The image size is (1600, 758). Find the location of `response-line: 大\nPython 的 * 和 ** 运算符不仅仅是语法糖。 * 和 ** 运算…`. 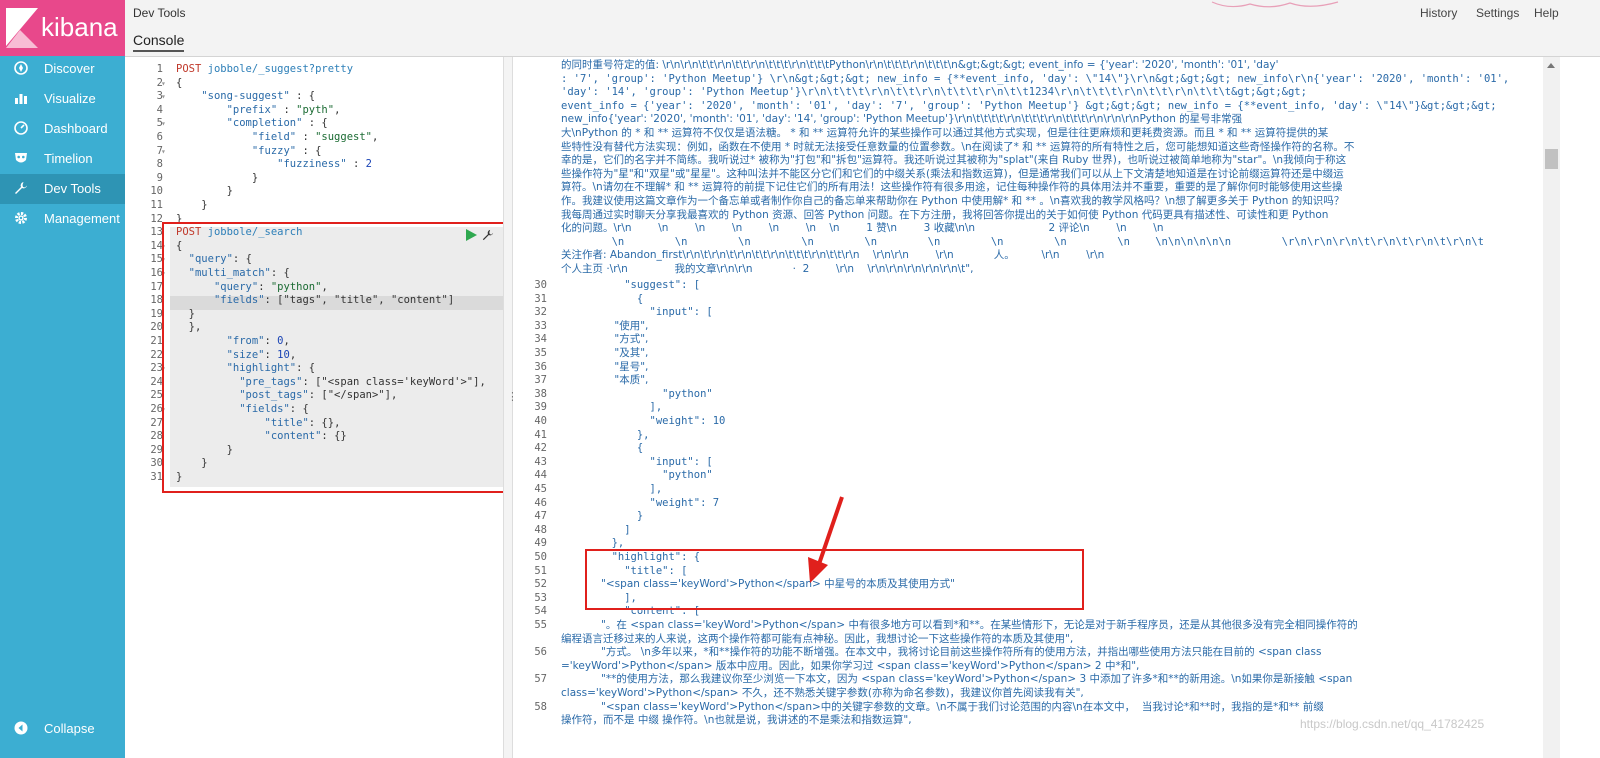

response-line: 大\nPython 的 * 和 ** 运算符不仅仅是语法糖。 * 和 ** 运算… is located at coordinates (945, 133).